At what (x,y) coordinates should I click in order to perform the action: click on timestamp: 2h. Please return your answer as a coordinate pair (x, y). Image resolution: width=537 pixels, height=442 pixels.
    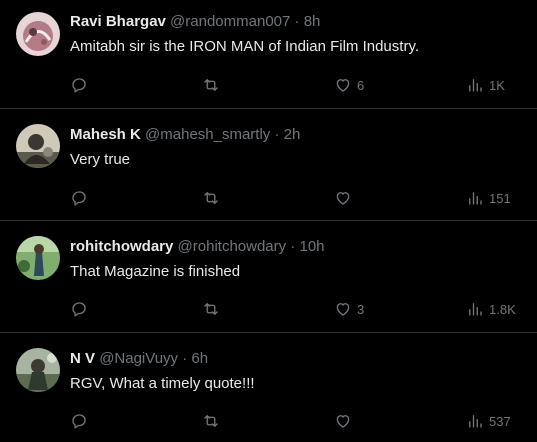
    Looking at the image, I should click on (292, 134).